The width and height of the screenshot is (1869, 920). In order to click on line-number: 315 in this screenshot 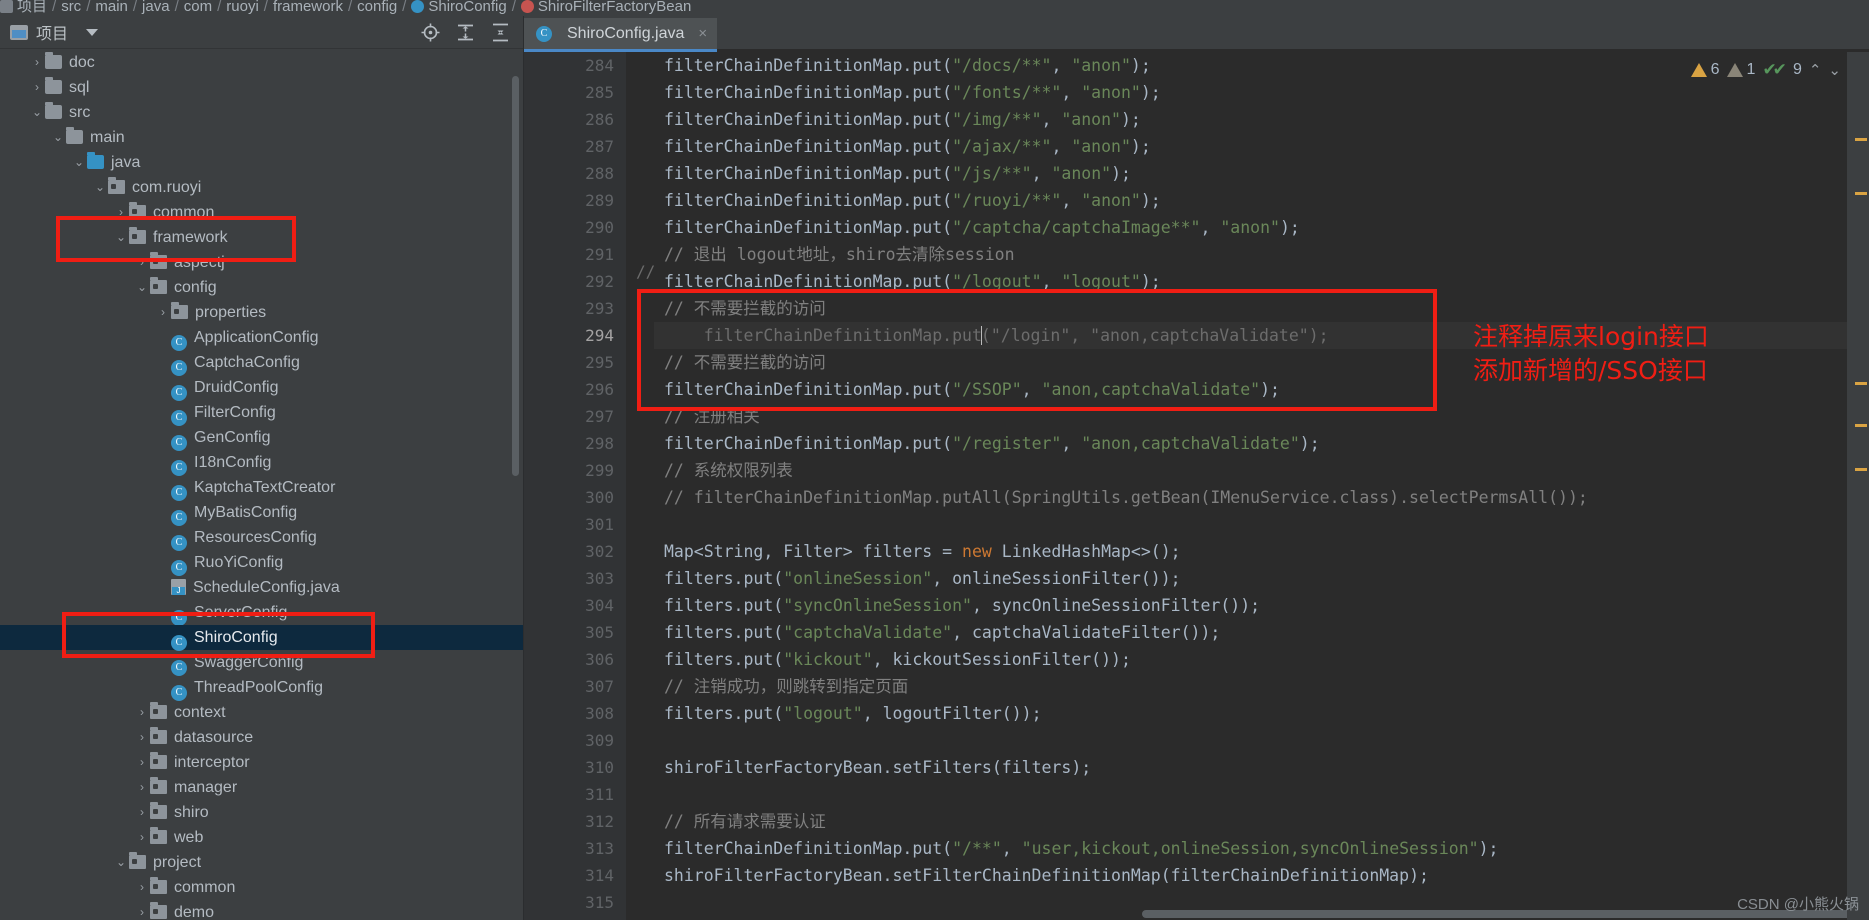, I will do `click(575, 902)`.